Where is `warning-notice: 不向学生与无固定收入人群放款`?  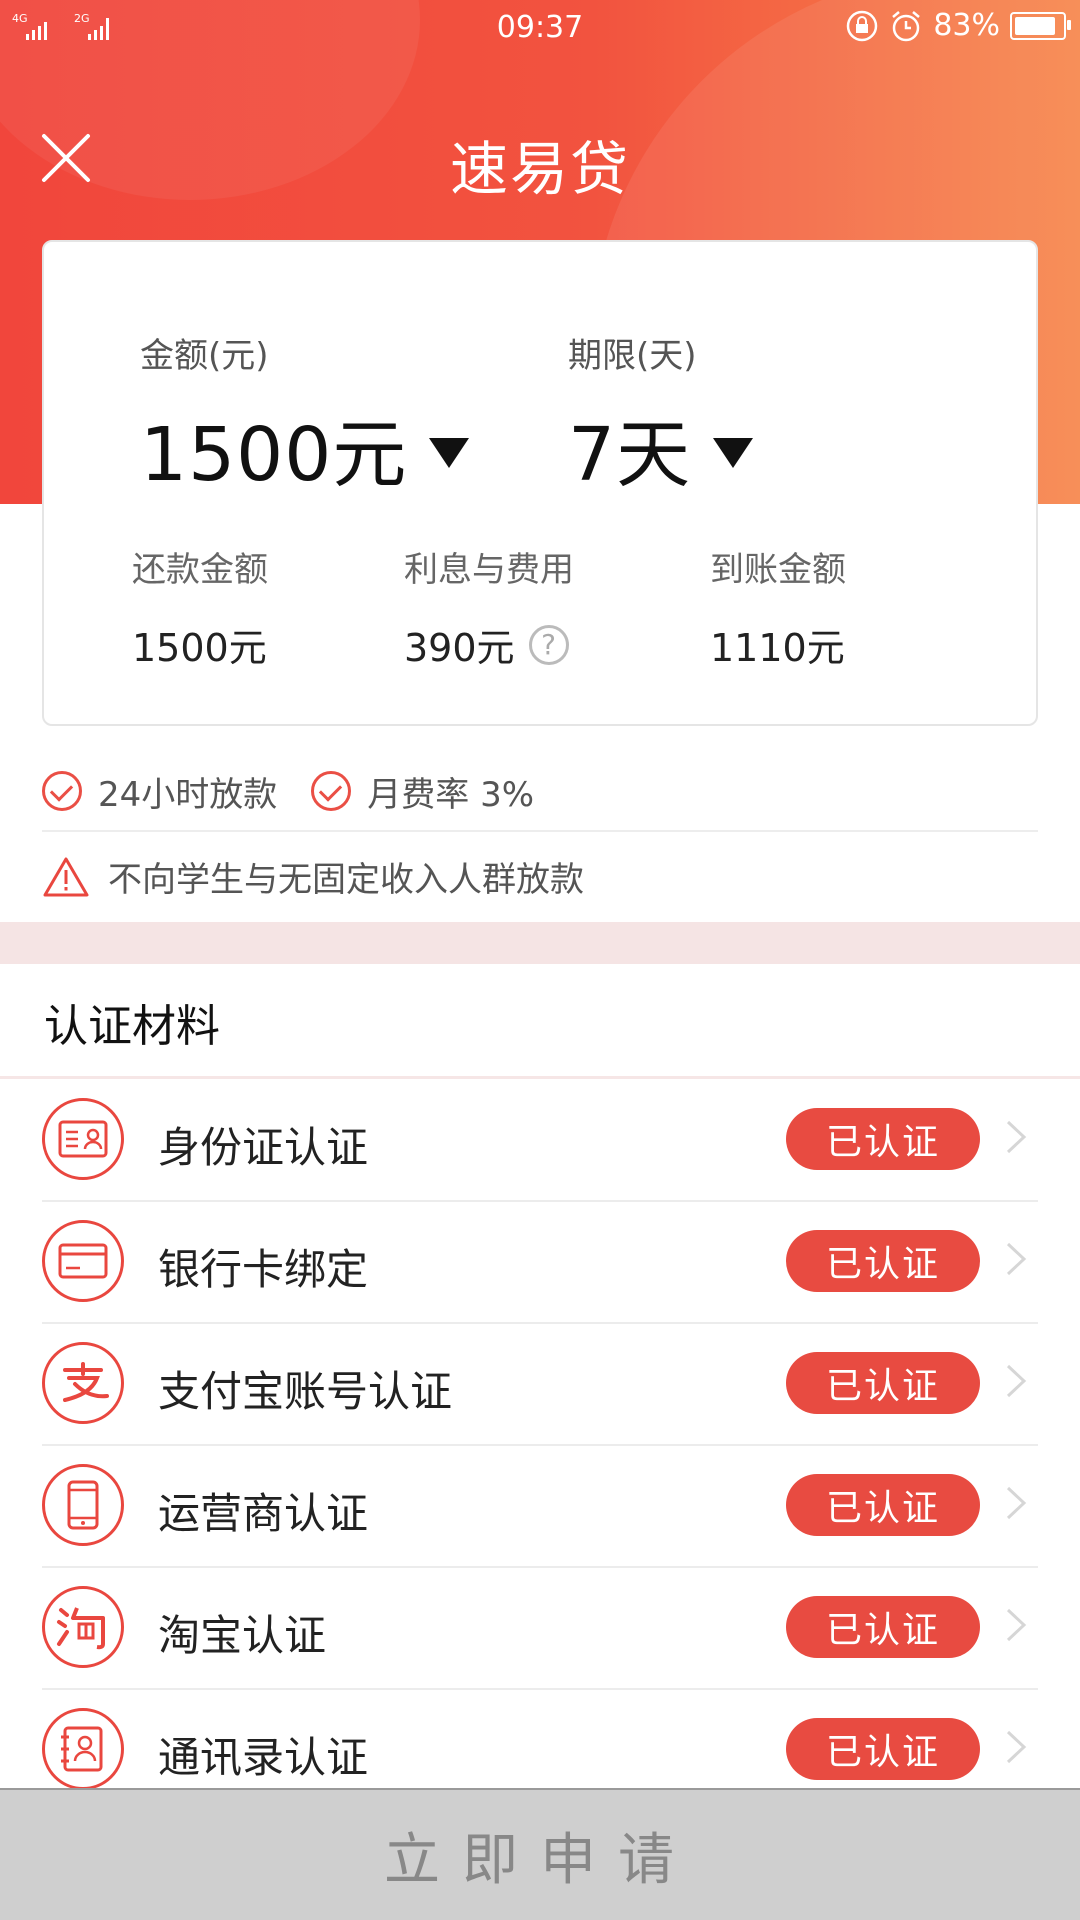
warning-notice: 不向学生与无固定收入人群放款 is located at coordinates (313, 876).